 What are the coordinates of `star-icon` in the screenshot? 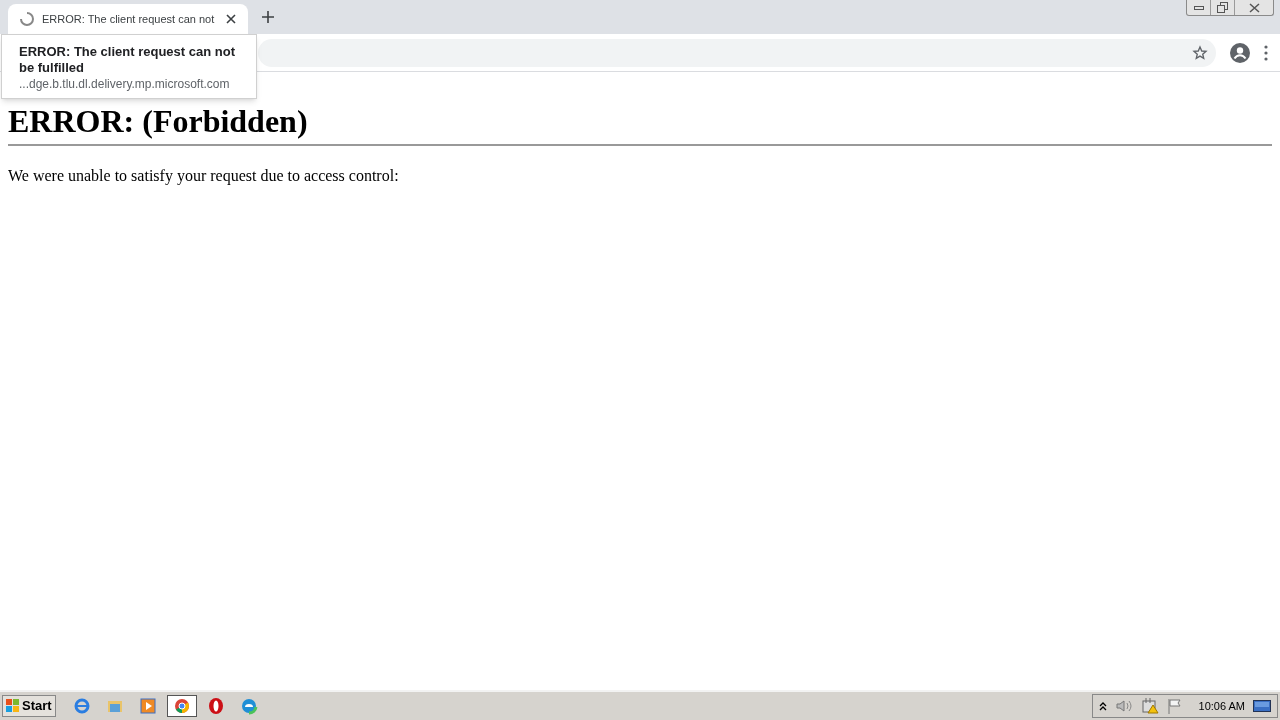 It's located at (1200, 52).